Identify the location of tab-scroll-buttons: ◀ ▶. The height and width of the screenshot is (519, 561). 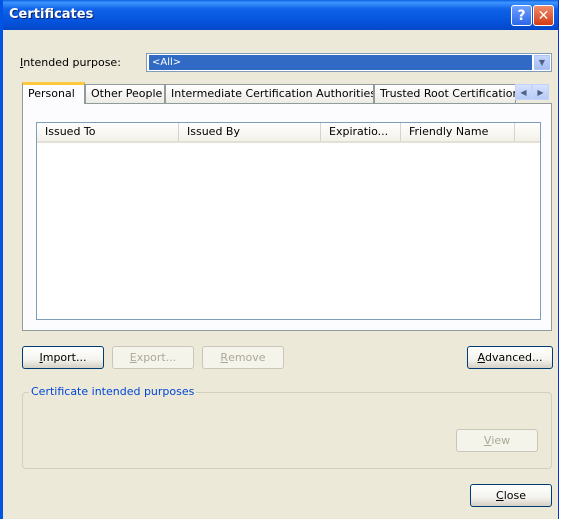
(532, 92).